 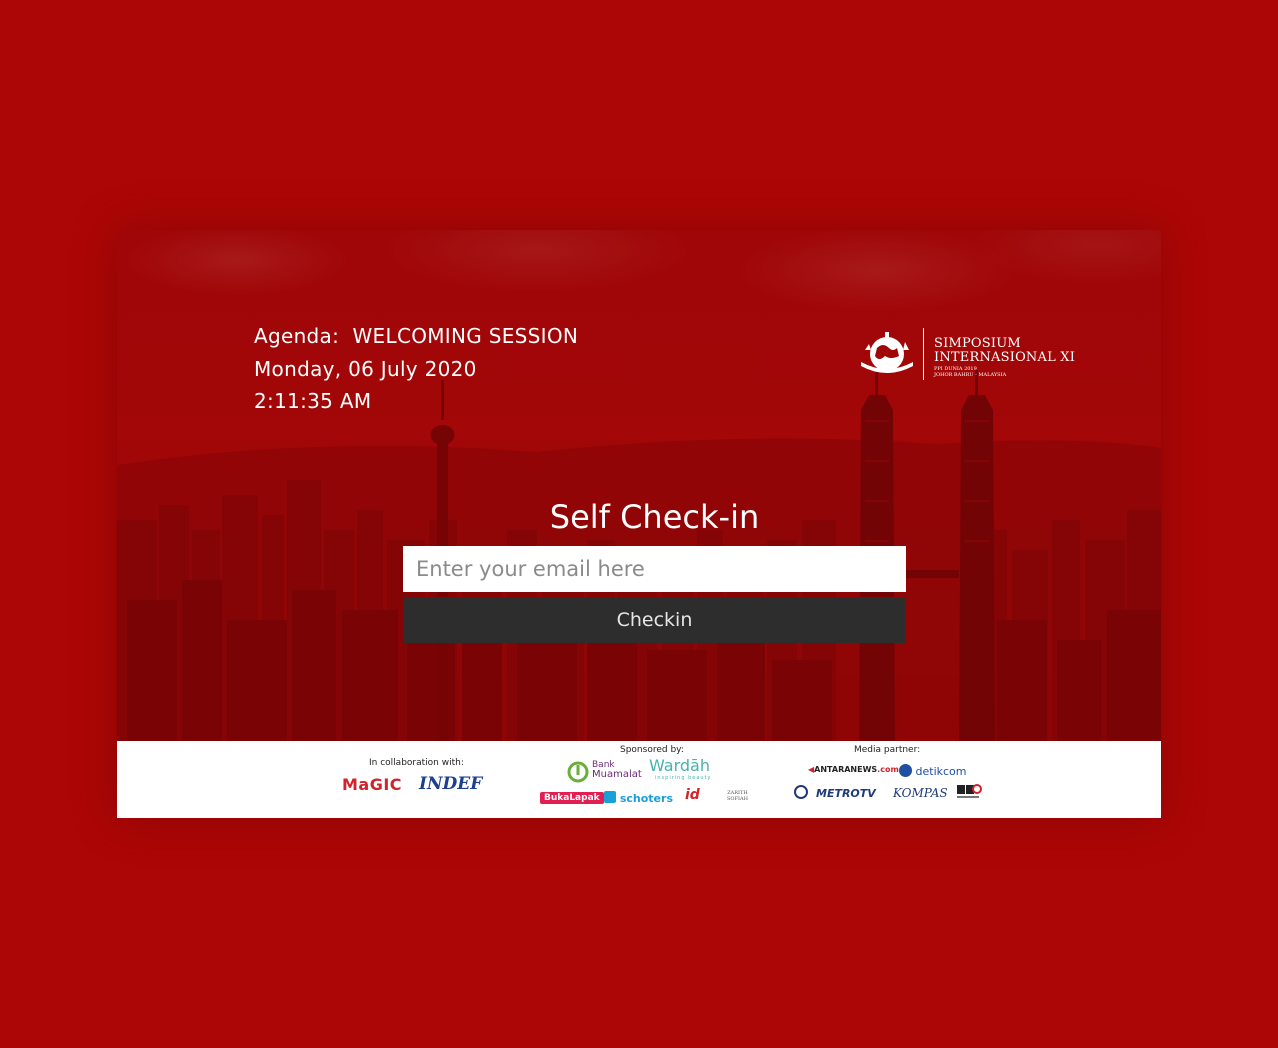 I want to click on media-heading: Media partner:, so click(x=887, y=750).